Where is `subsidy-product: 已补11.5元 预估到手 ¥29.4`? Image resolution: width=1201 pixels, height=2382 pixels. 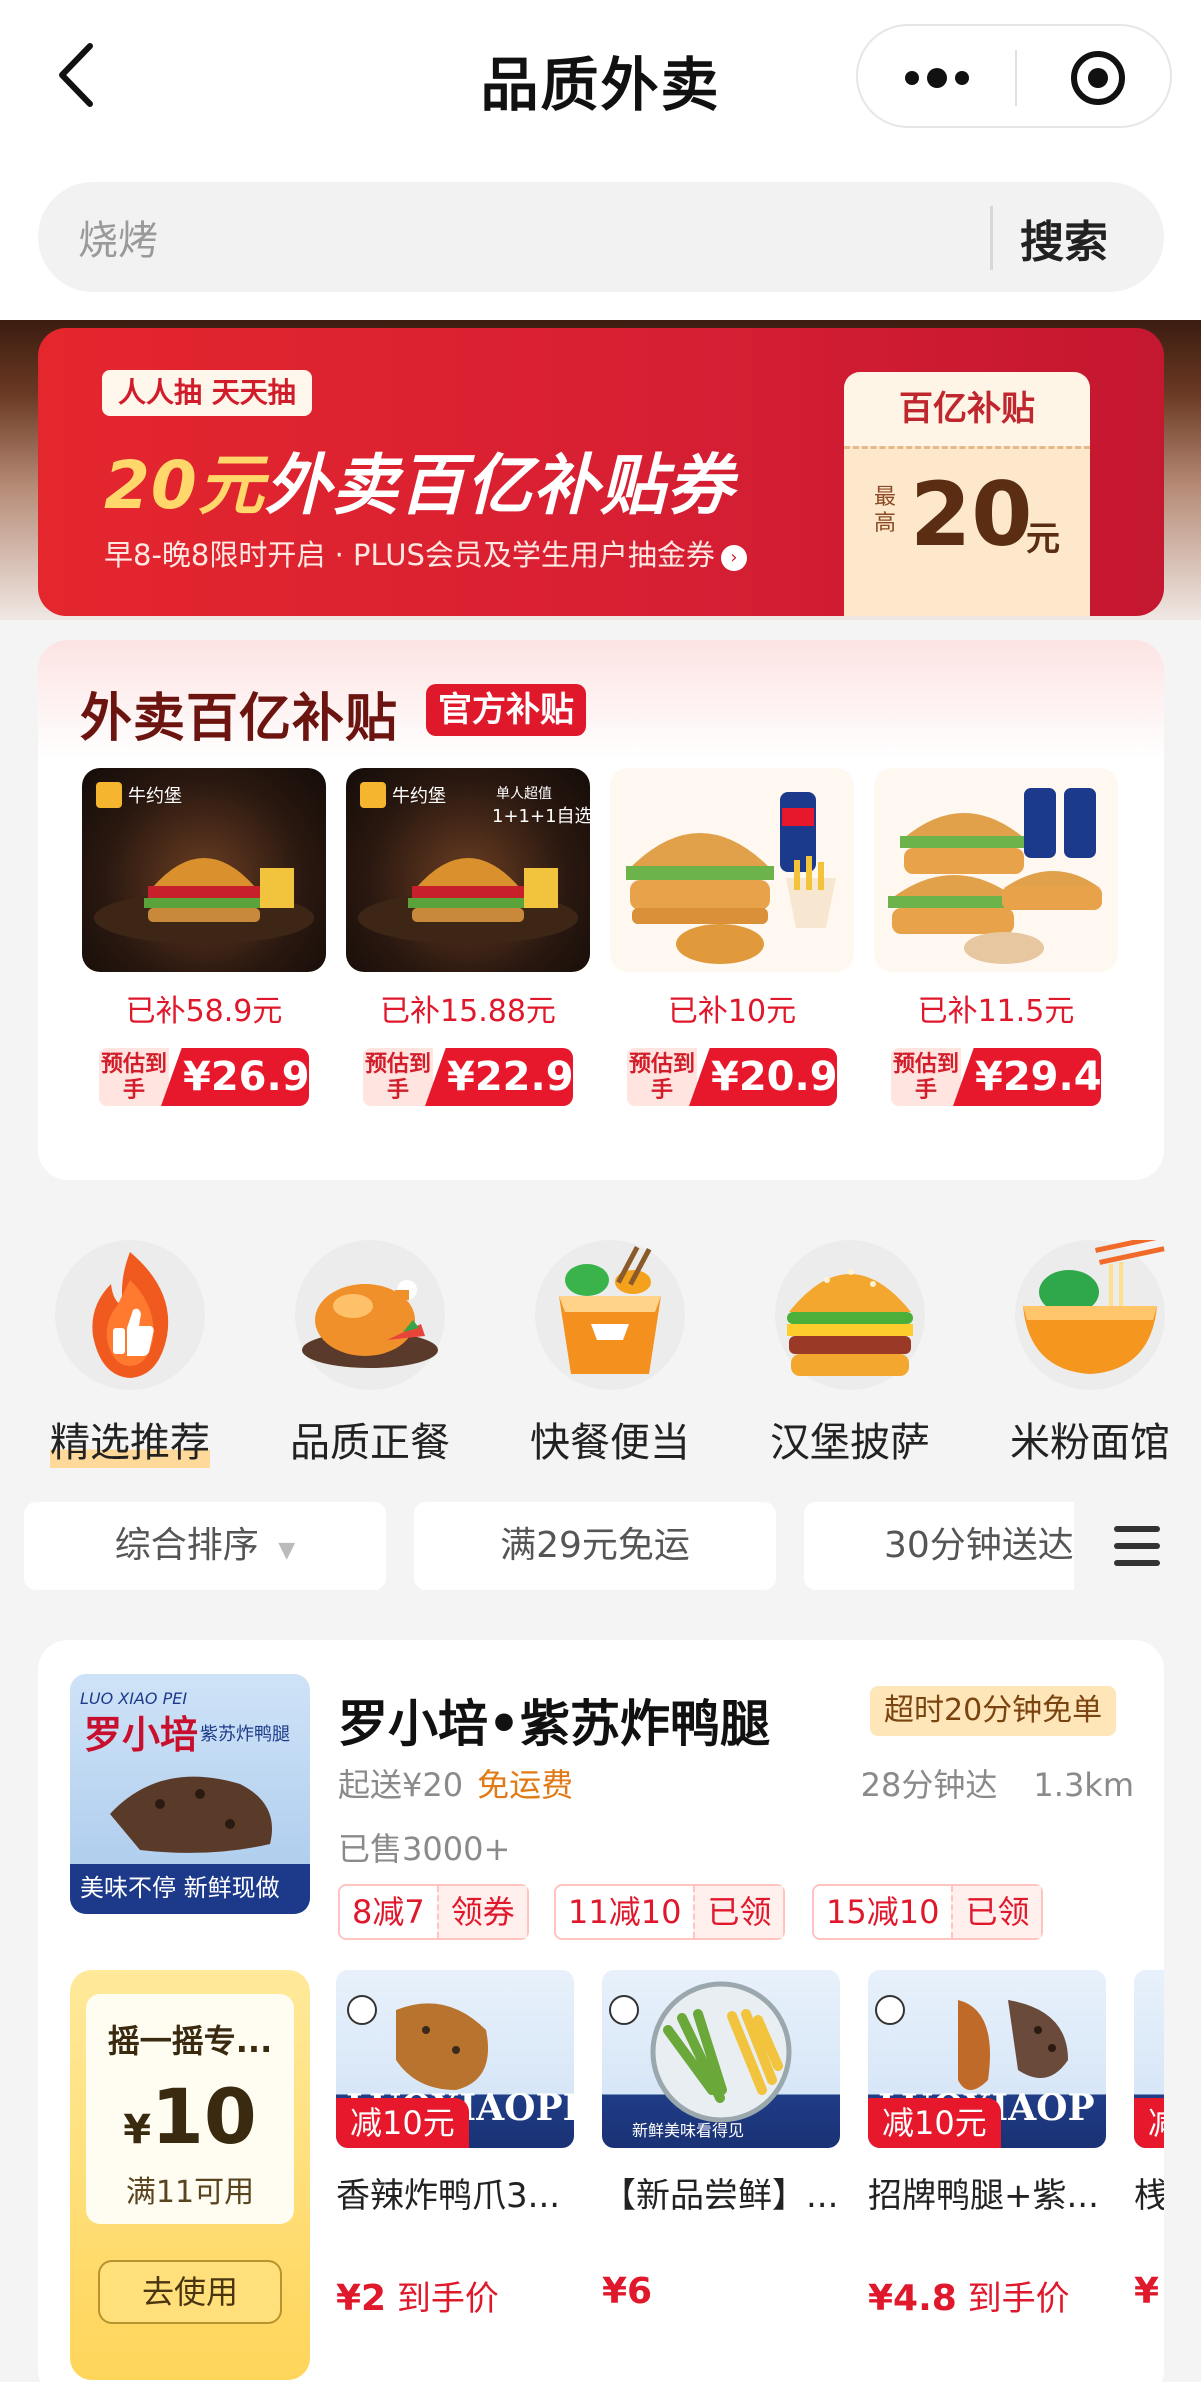
subsidy-product: 已补11.5元 预估到手 ¥29.4 is located at coordinates (996, 937).